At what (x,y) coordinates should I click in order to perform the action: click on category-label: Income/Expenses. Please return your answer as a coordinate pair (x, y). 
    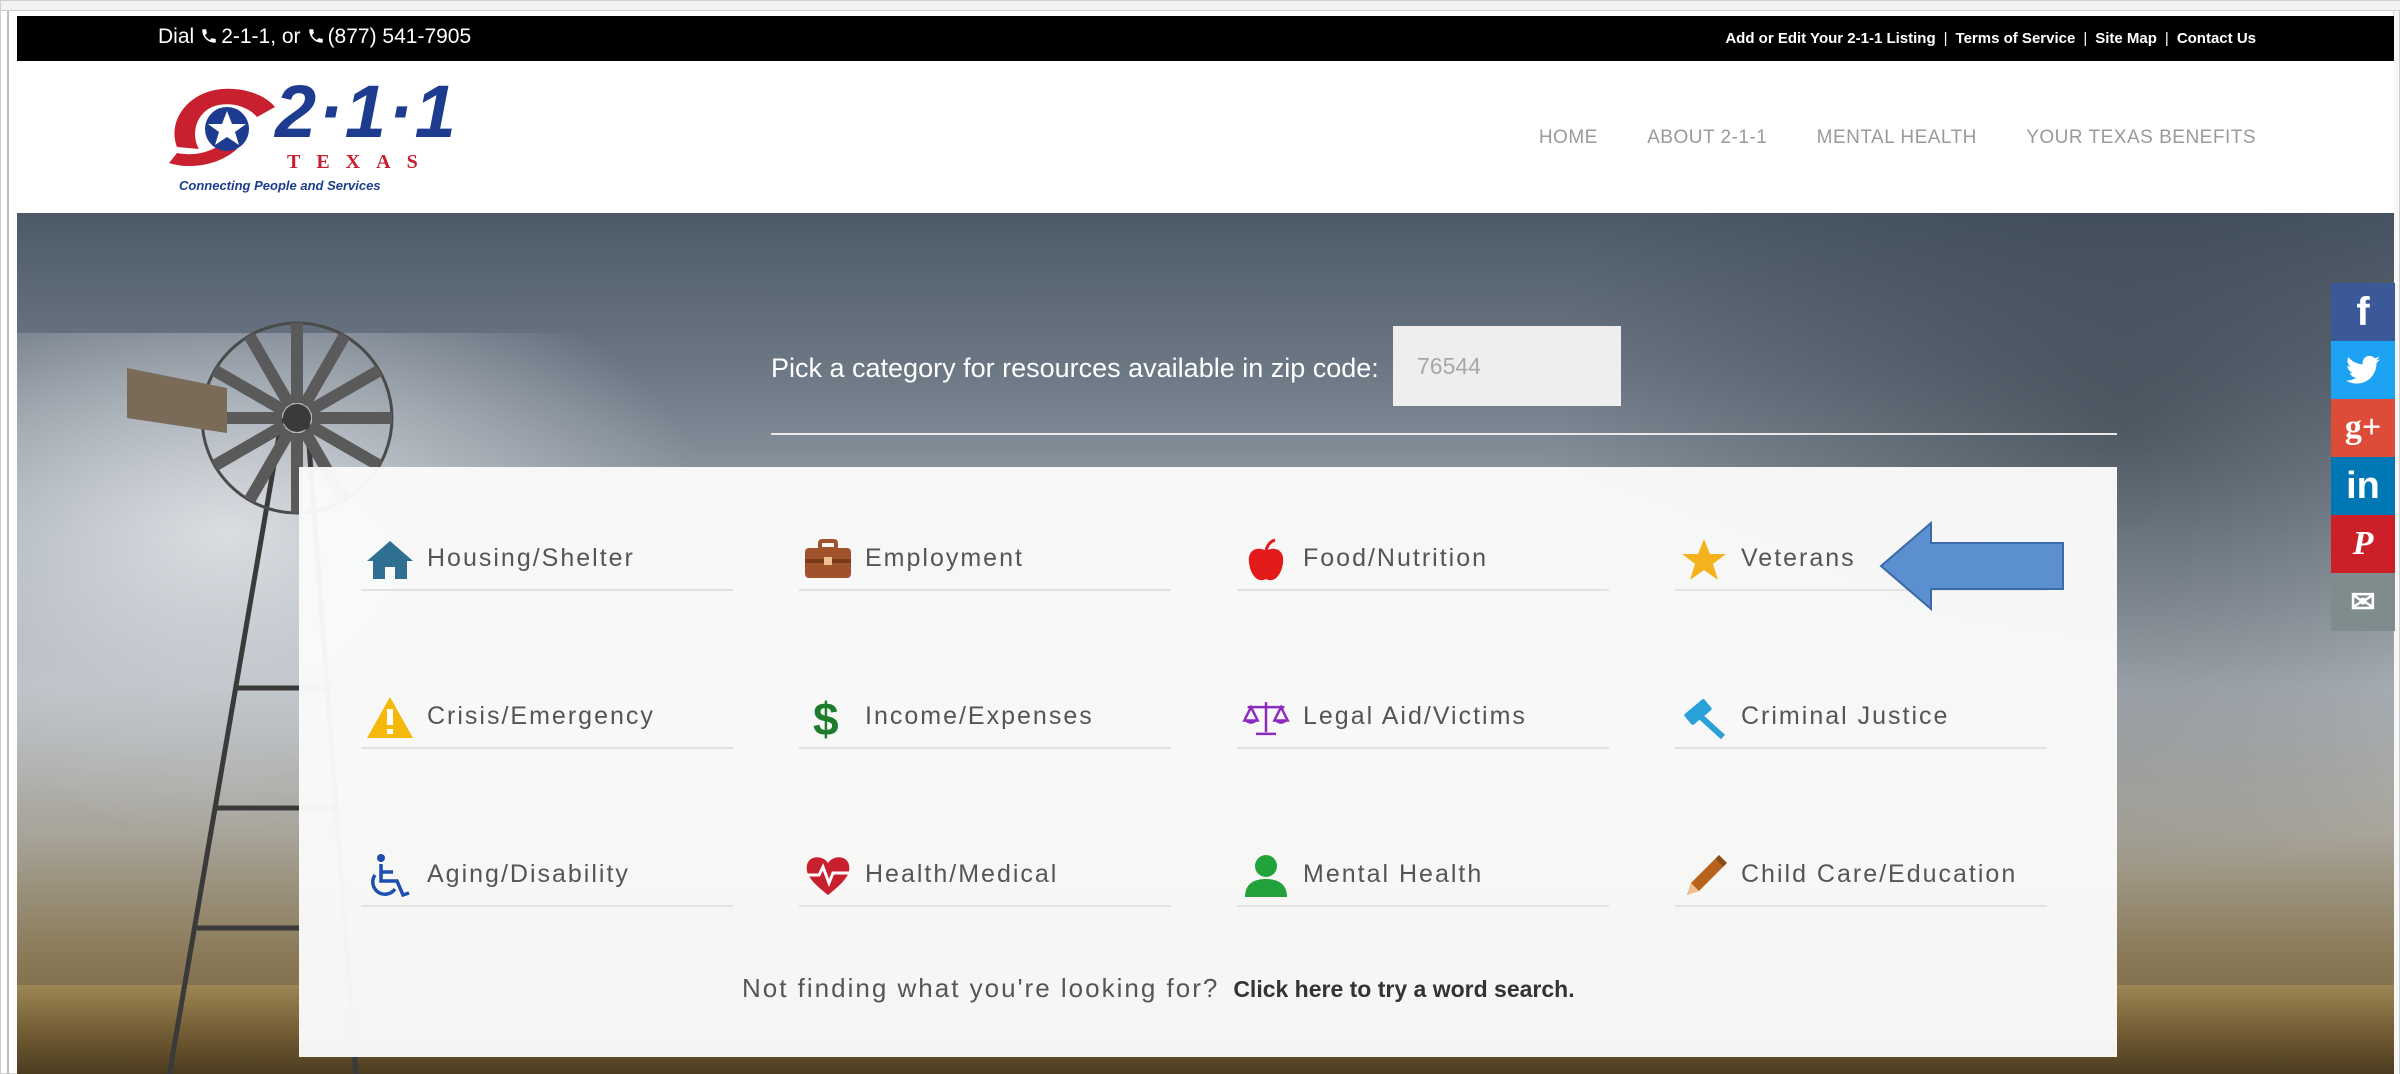
    Looking at the image, I should click on (979, 716).